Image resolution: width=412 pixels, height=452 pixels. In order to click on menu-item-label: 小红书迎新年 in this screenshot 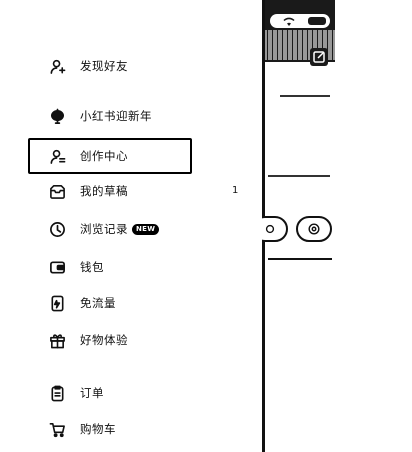, I will do `click(116, 116)`.